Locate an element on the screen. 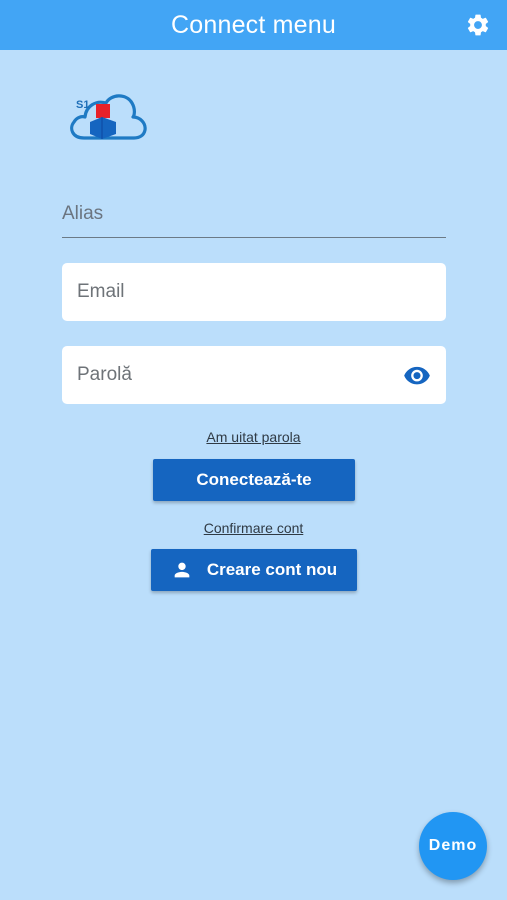  password-input is located at coordinates (254, 375).